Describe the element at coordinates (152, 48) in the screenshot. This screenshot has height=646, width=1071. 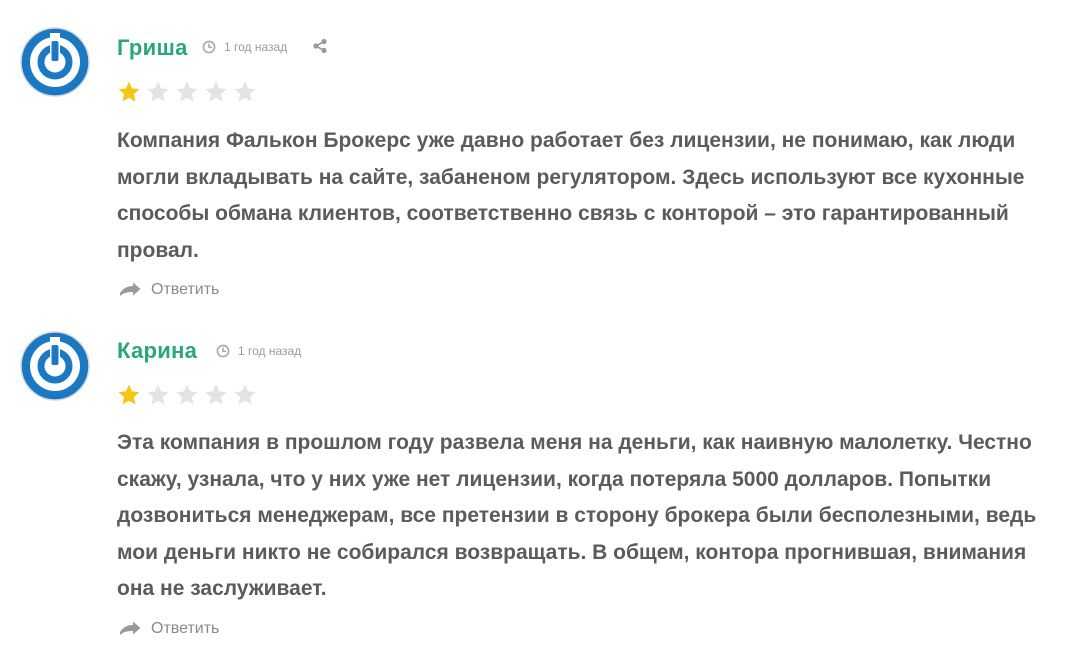
I see `comment-author: Гриша` at that location.